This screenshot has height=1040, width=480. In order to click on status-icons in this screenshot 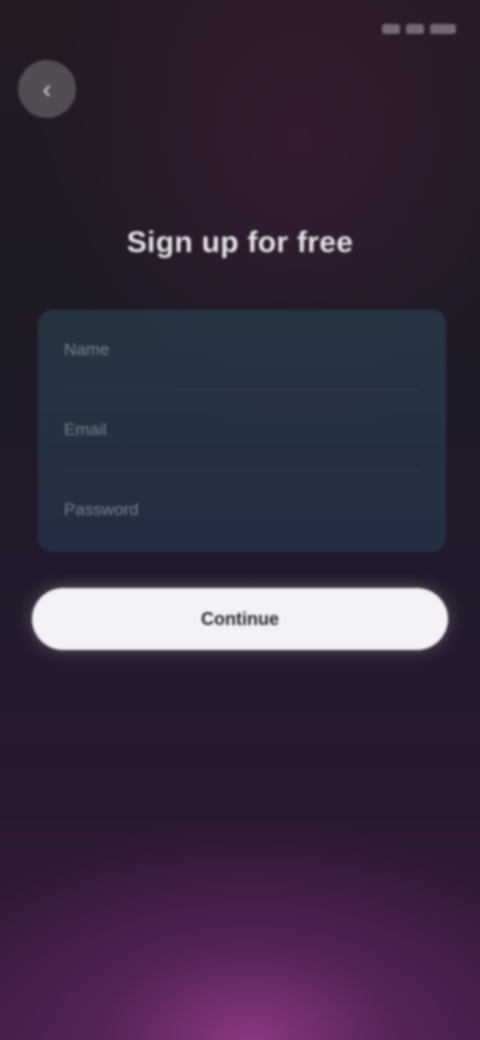, I will do `click(419, 29)`.